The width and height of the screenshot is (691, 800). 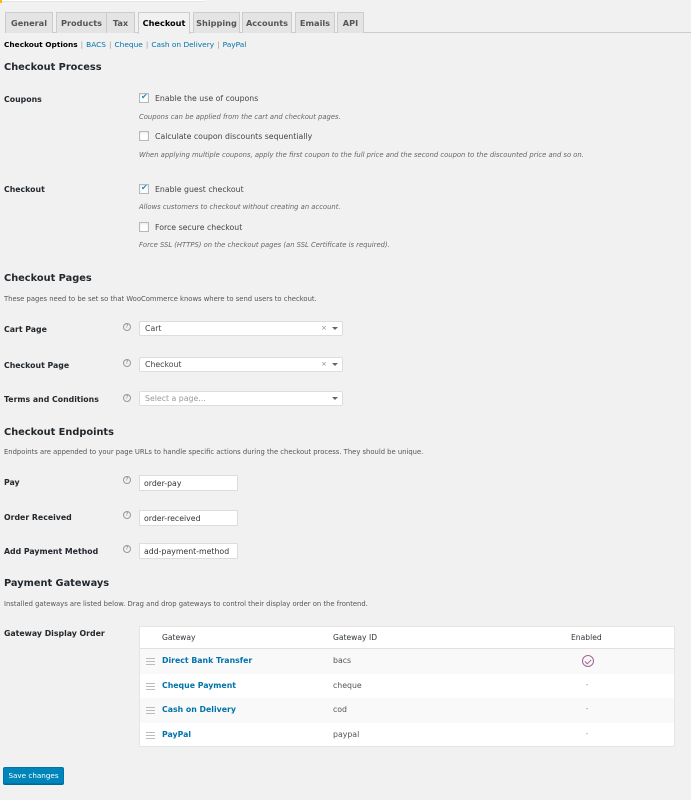 I want to click on checkout-label: Checkout, so click(x=24, y=189).